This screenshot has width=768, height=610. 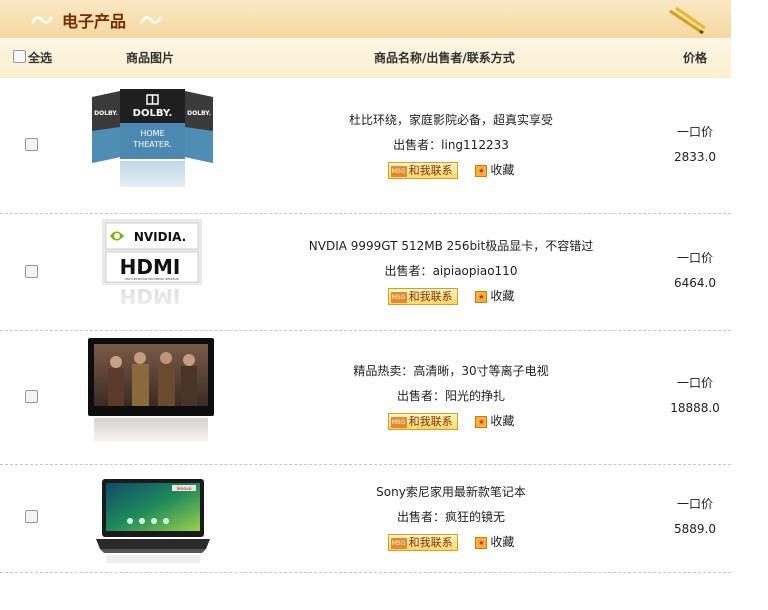 I want to click on product-info: 精品热卖：高清晰，30寸等离子电视 出售者：阳光的挣扎 MSG 和我联系 ★ 收藏, so click(x=451, y=396).